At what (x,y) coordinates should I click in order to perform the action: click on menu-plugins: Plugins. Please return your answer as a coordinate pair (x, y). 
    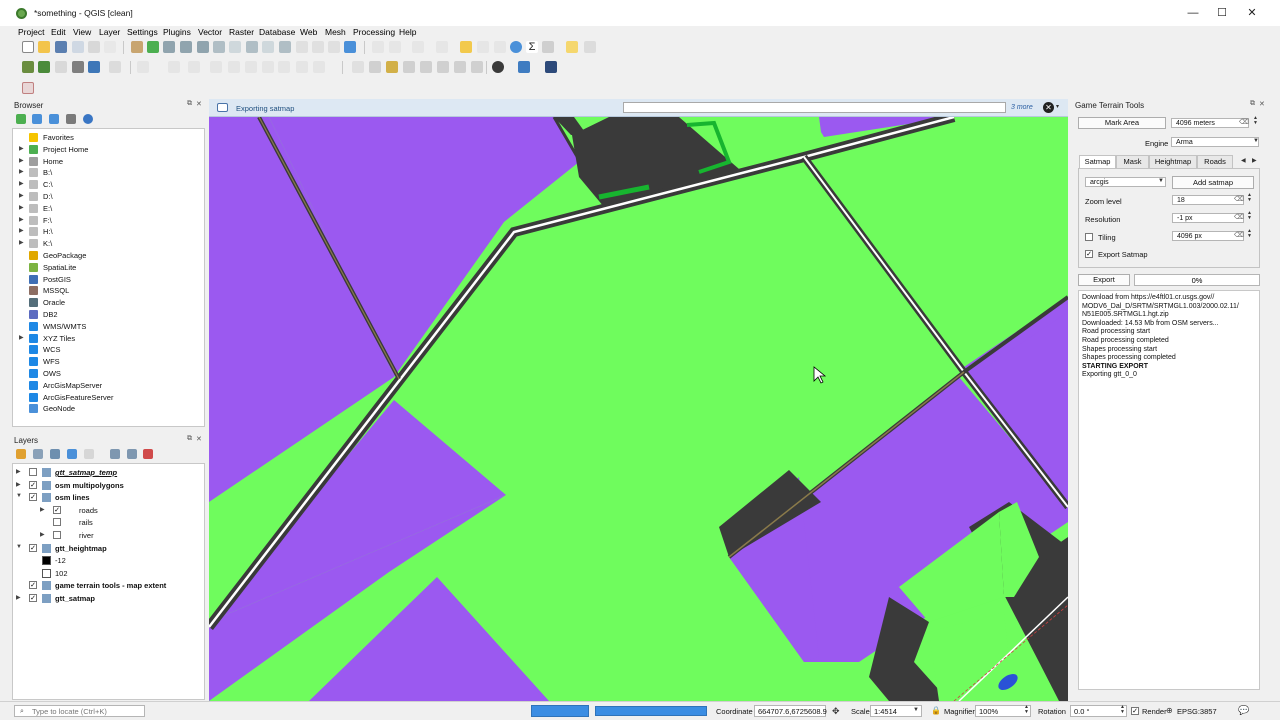
    Looking at the image, I should click on (177, 32).